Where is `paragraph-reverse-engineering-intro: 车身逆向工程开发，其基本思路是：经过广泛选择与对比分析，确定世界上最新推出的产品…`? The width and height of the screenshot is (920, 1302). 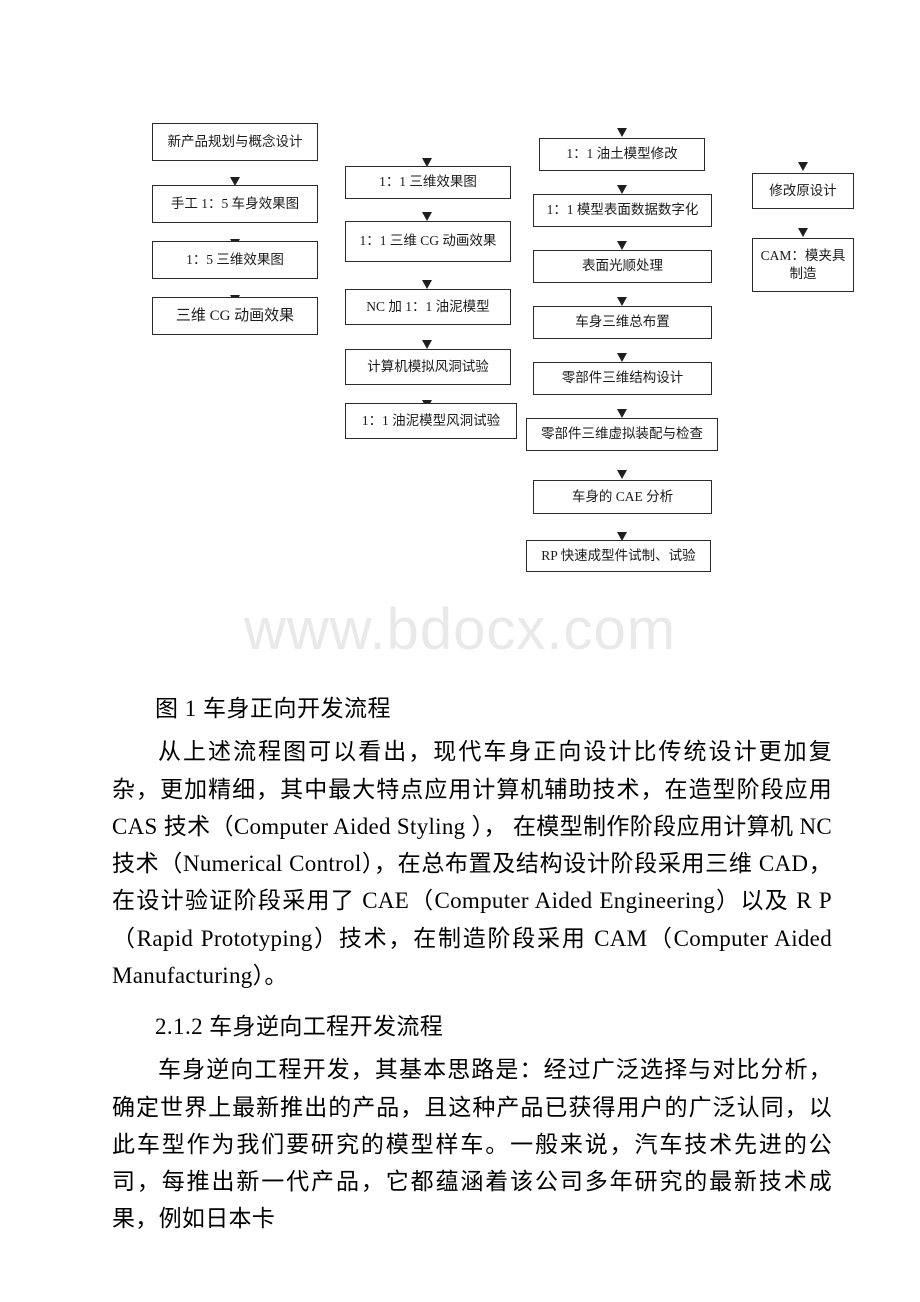 paragraph-reverse-engineering-intro: 车身逆向工程开发，其基本思路是：经过广泛选择与对比分析，确定世界上最新推出的产品… is located at coordinates (472, 1144).